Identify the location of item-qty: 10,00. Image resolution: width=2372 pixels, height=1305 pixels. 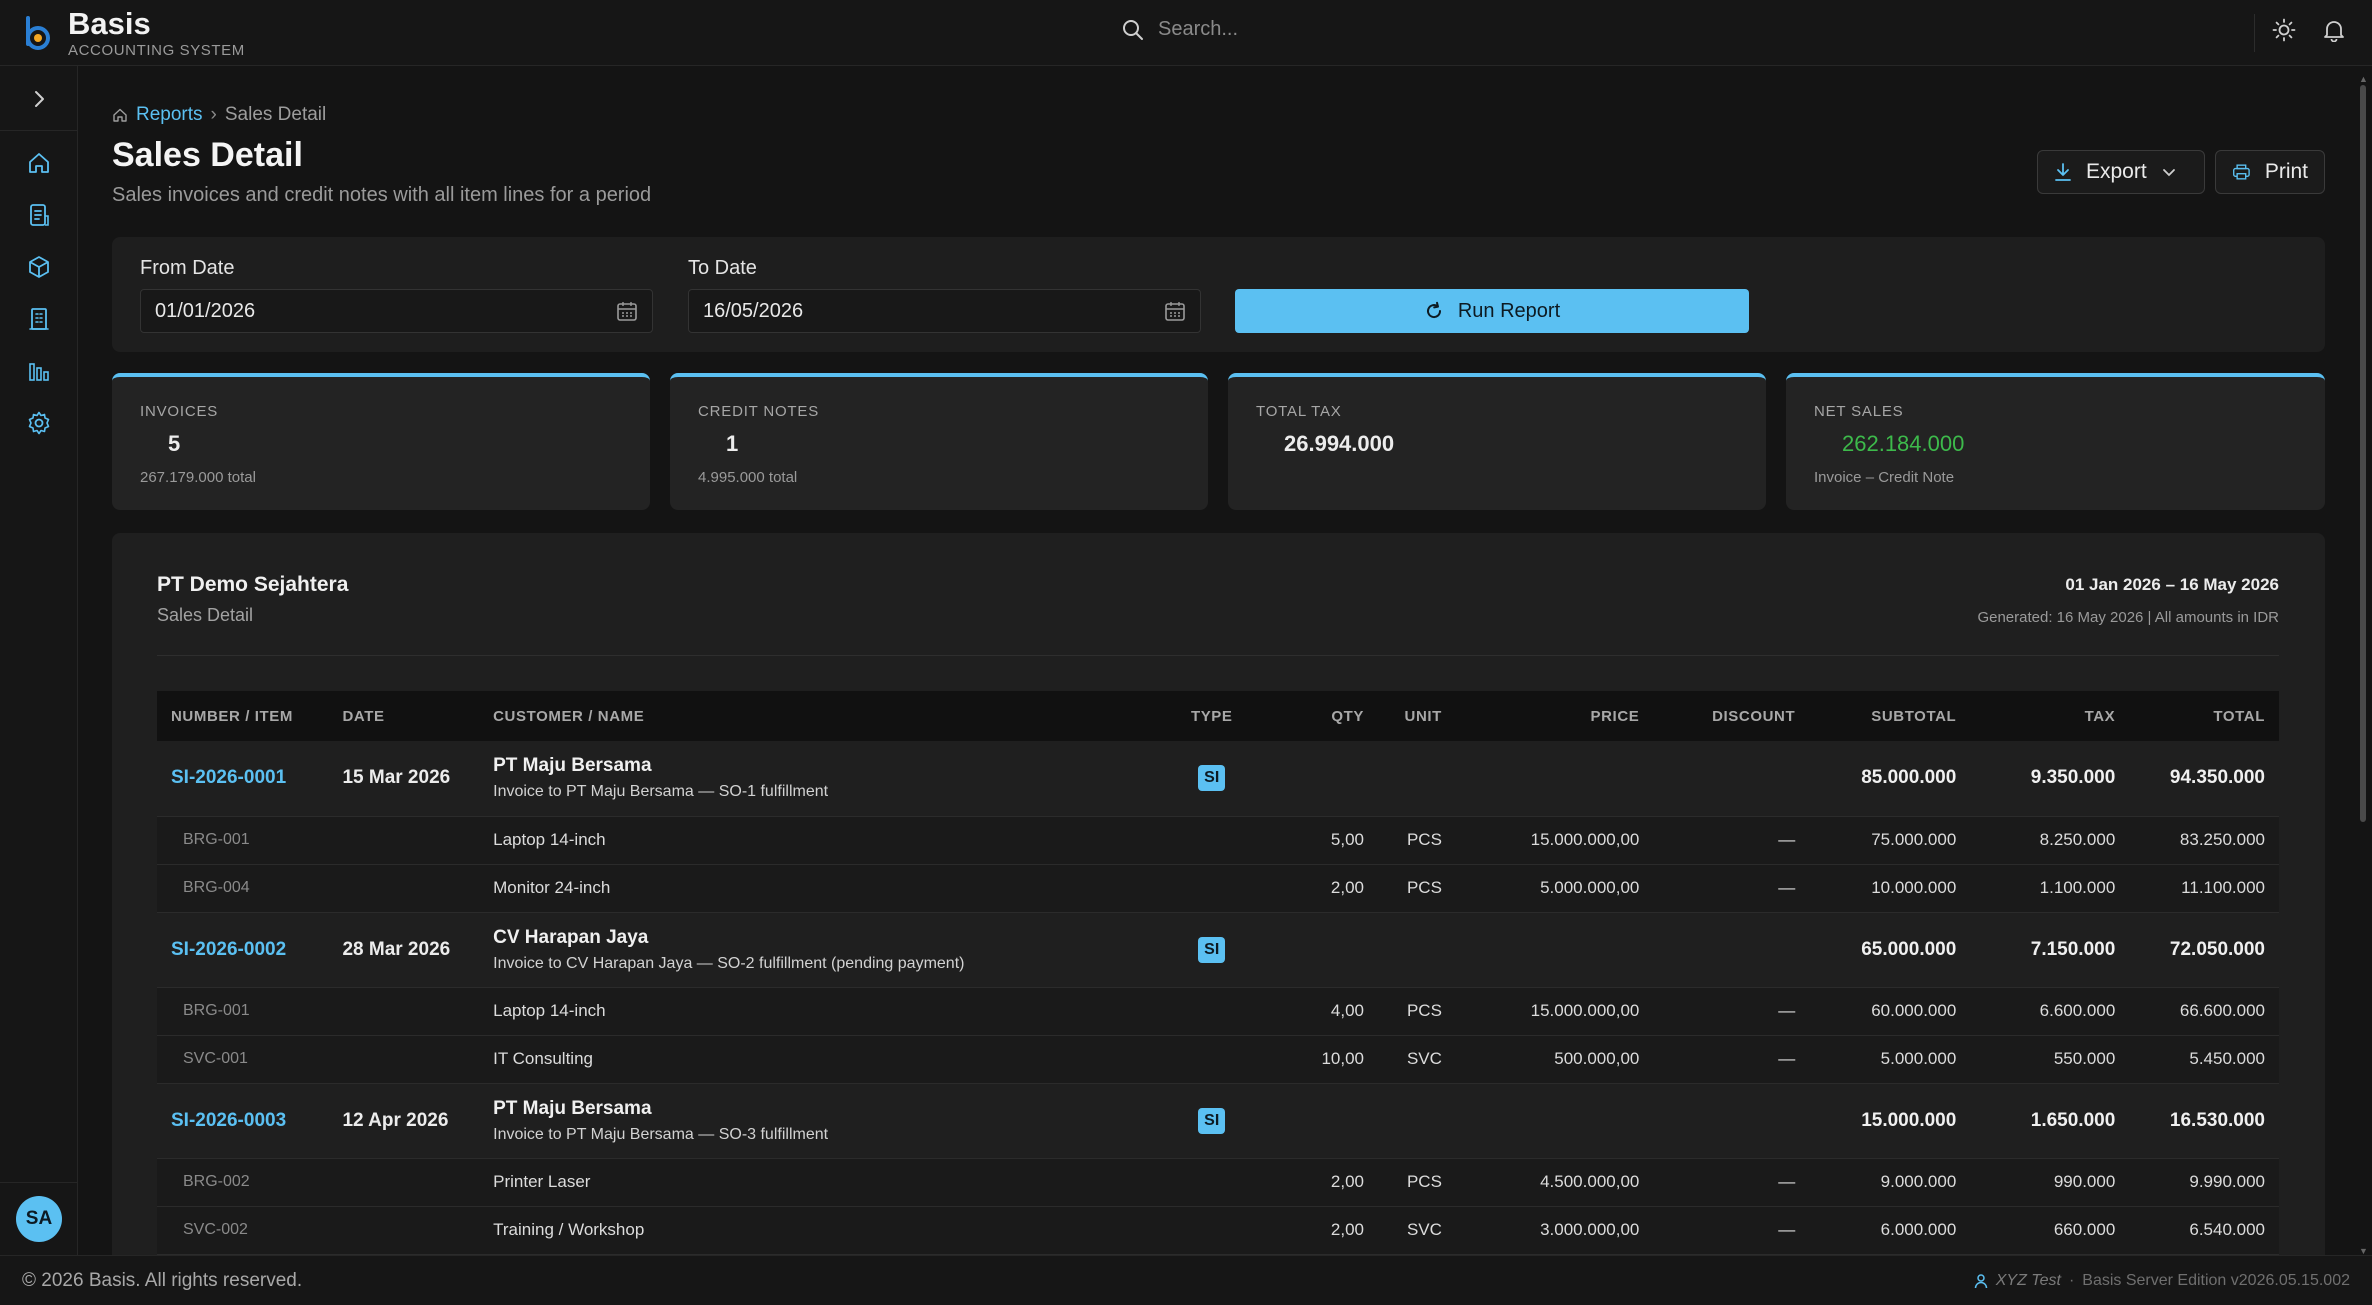
(1342, 1058).